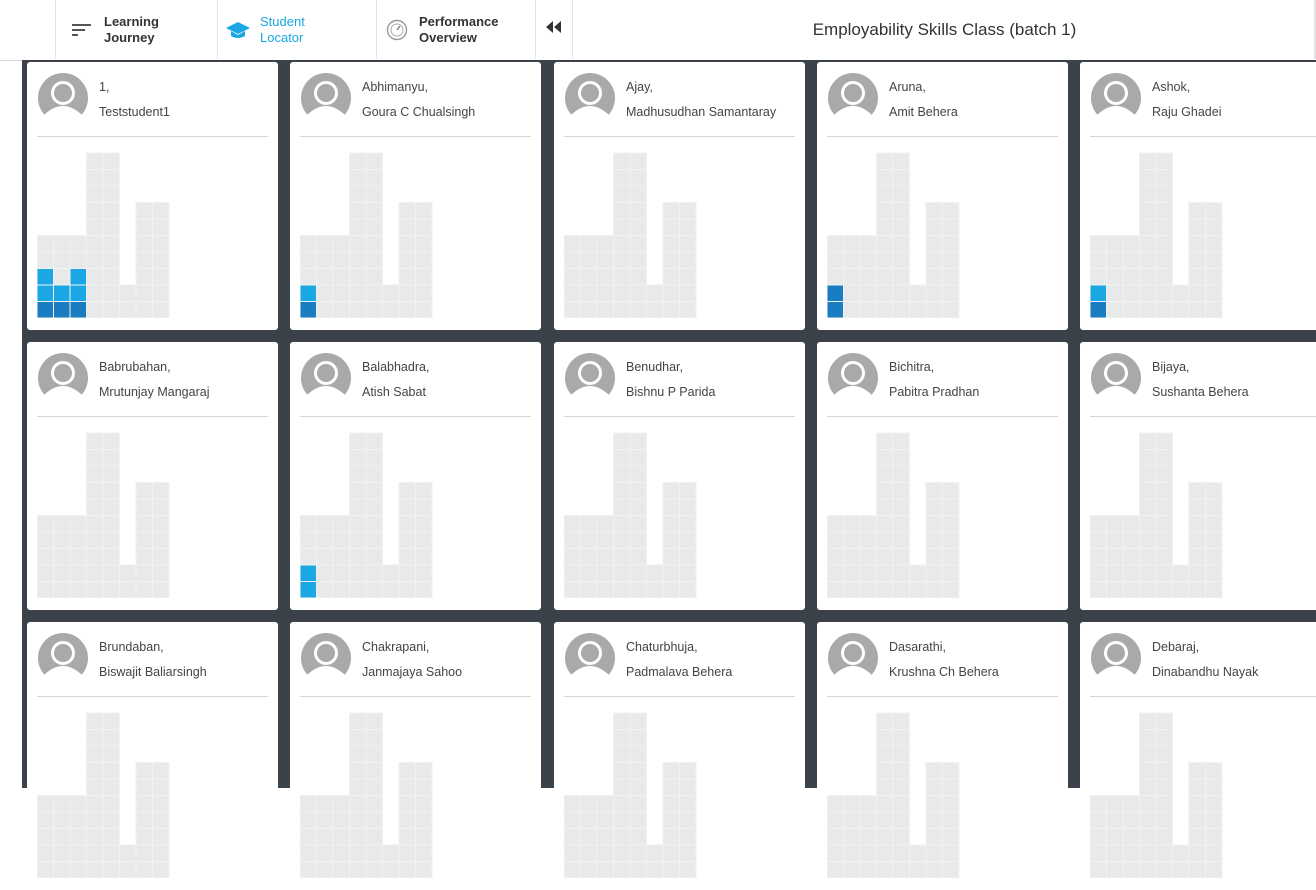 This screenshot has width=1316, height=890. Describe the element at coordinates (152, 756) in the screenshot. I see `student-card: Brundaban, Biswajit Baliarsingh` at that location.